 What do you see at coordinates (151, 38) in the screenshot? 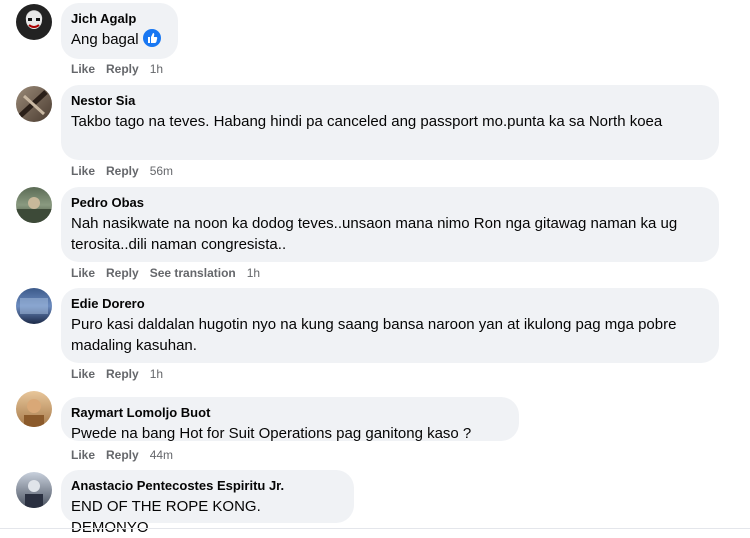
I see `like-icon` at bounding box center [151, 38].